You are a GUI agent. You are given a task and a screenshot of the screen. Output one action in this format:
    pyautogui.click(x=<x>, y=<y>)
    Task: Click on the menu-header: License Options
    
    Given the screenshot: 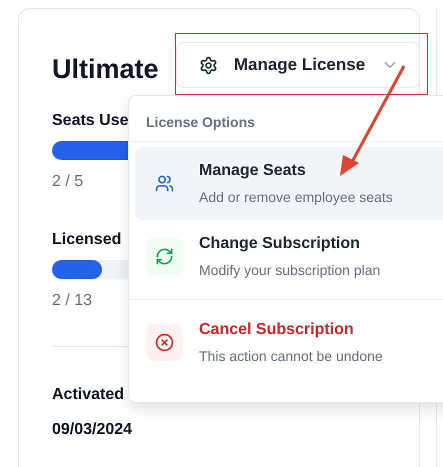 What is the action you would take?
    pyautogui.click(x=286, y=122)
    